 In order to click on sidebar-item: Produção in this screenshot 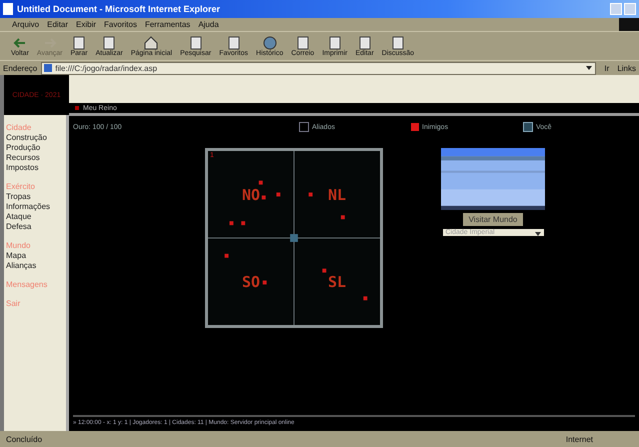, I will do `click(35, 147)`.